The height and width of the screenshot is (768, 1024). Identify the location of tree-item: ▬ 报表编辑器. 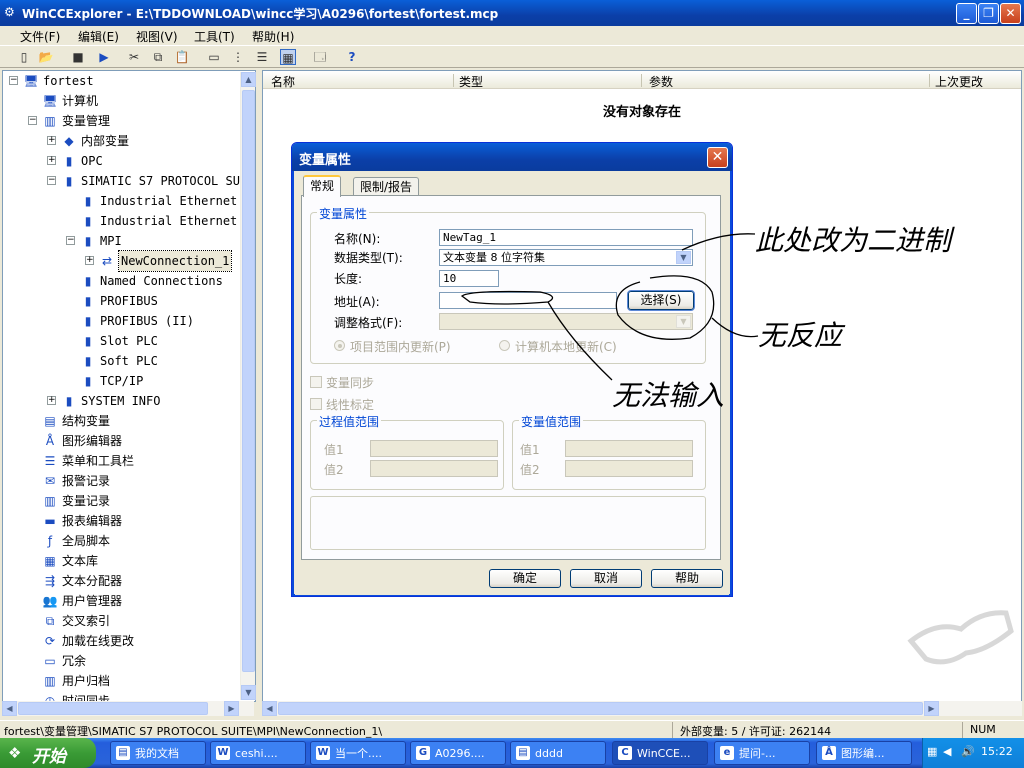
(128, 521).